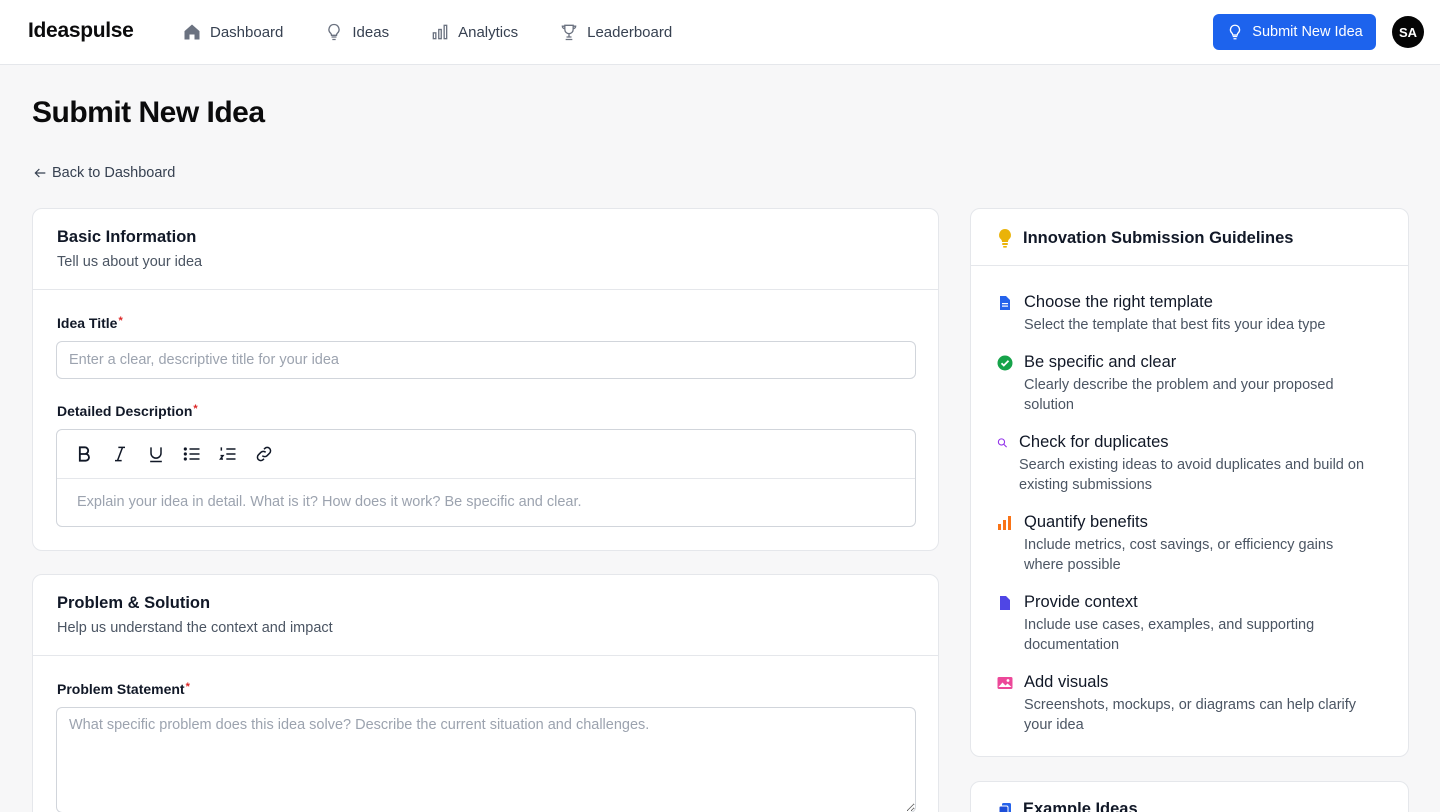 The height and width of the screenshot is (812, 1440). What do you see at coordinates (192, 32) in the screenshot?
I see `home-icon` at bounding box center [192, 32].